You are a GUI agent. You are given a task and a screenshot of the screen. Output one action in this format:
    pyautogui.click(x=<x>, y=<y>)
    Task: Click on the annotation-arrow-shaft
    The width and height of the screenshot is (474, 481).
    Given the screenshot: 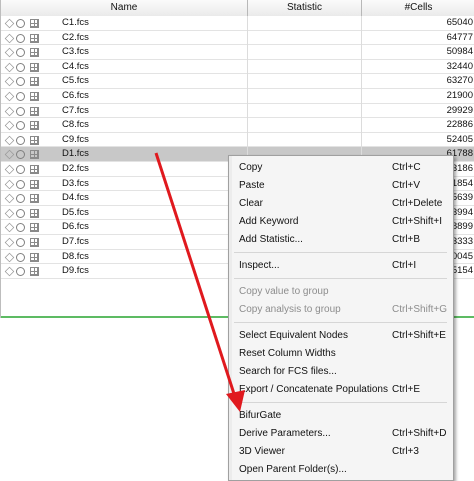 What is the action you would take?
    pyautogui.click(x=196, y=276)
    